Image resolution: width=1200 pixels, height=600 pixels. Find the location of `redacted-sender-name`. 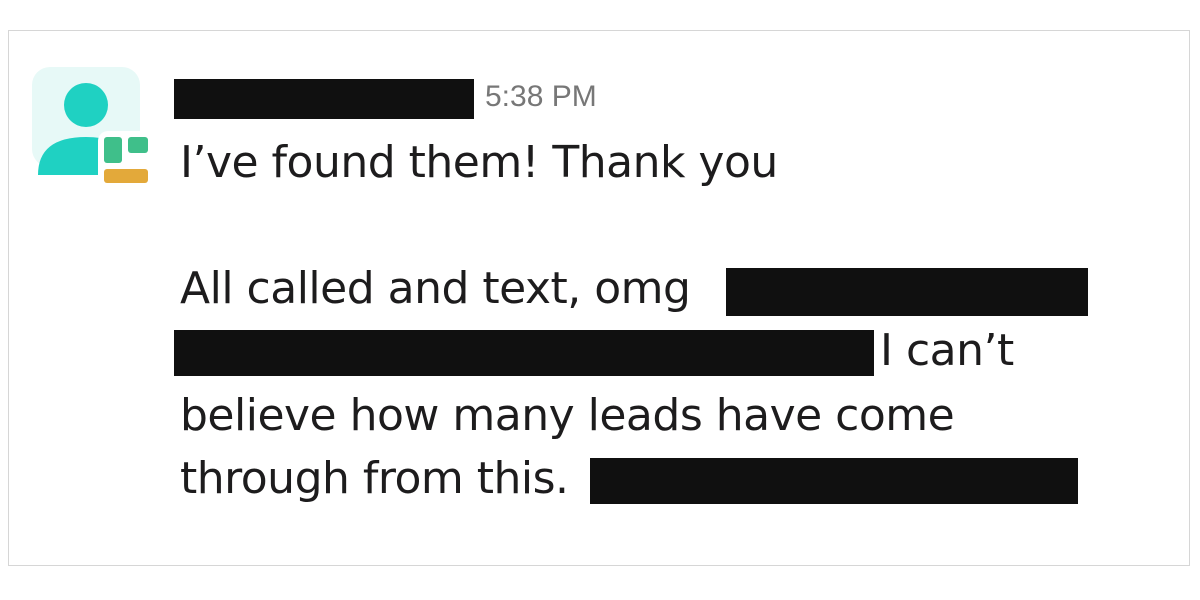

redacted-sender-name is located at coordinates (324, 99).